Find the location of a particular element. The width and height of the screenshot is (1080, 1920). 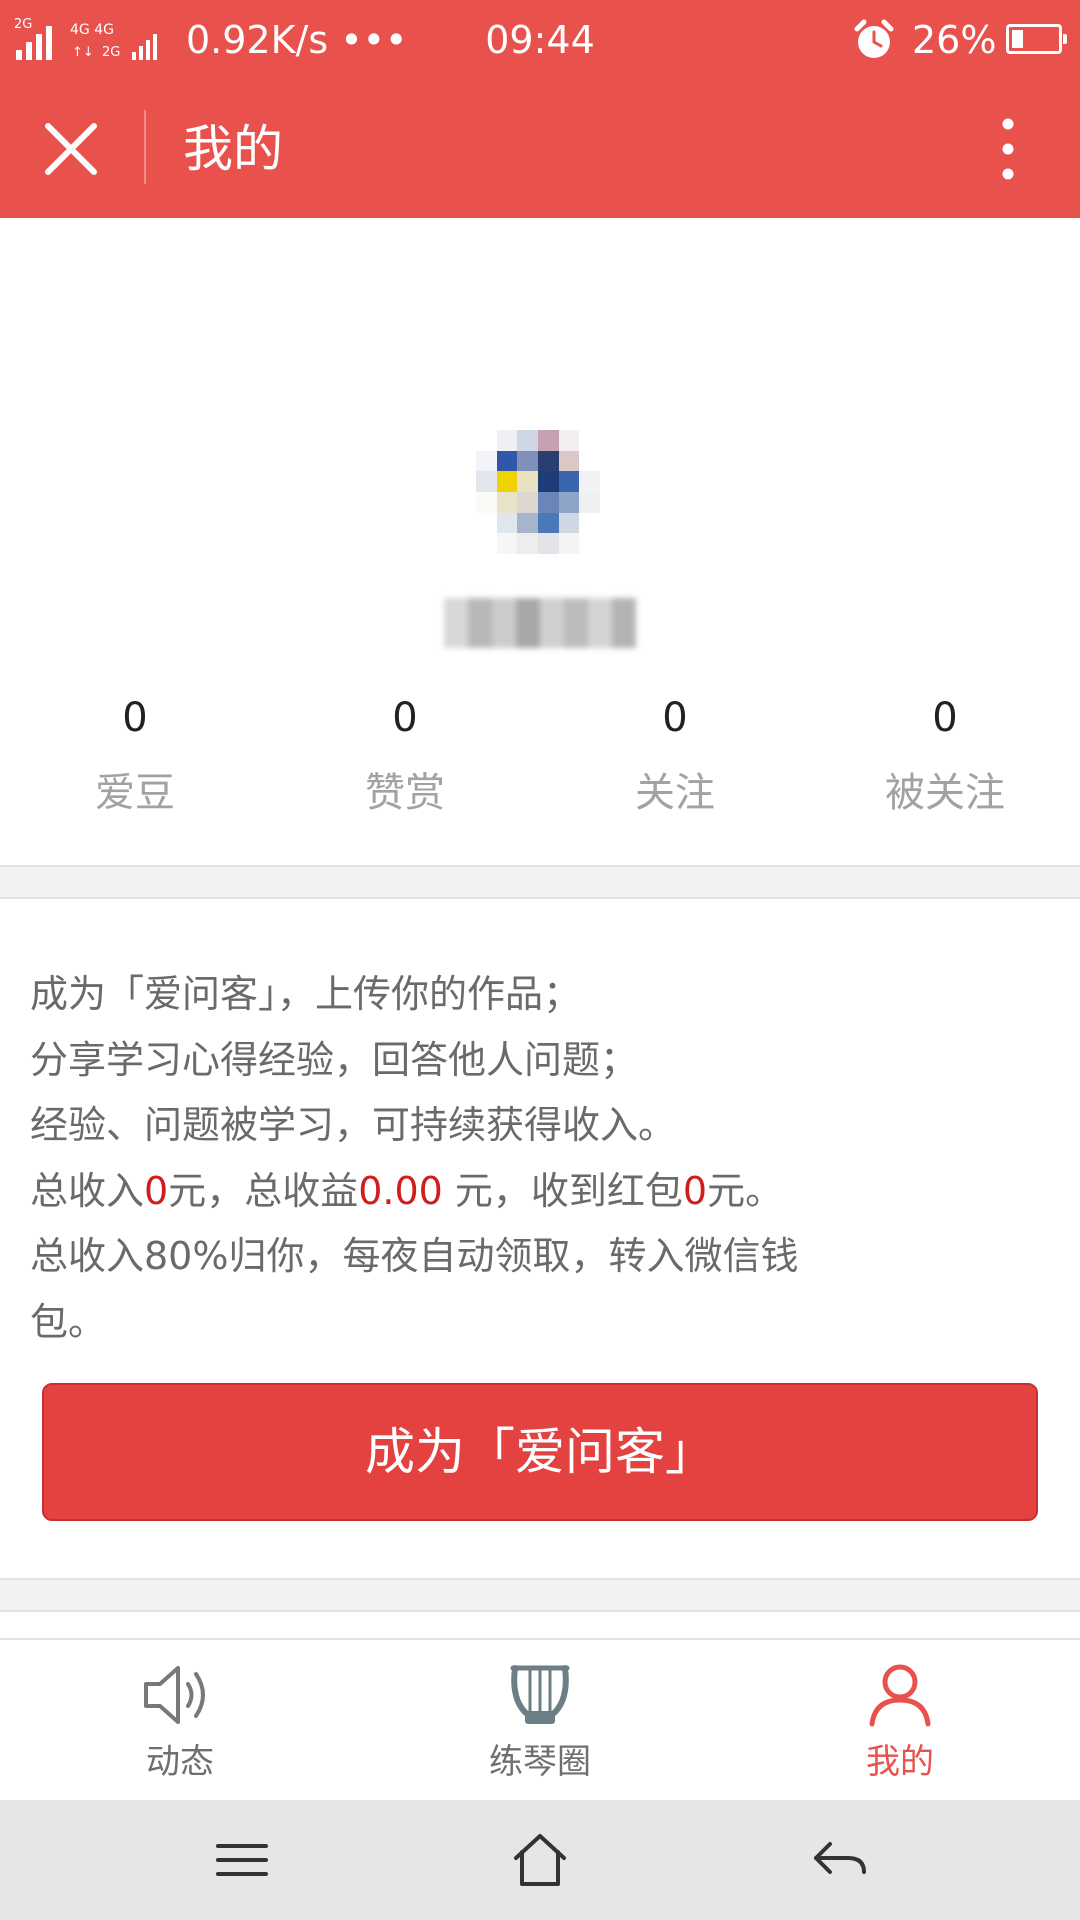

promo-line: 成为「爱问客」，上传你的作品； is located at coordinates (306, 994).